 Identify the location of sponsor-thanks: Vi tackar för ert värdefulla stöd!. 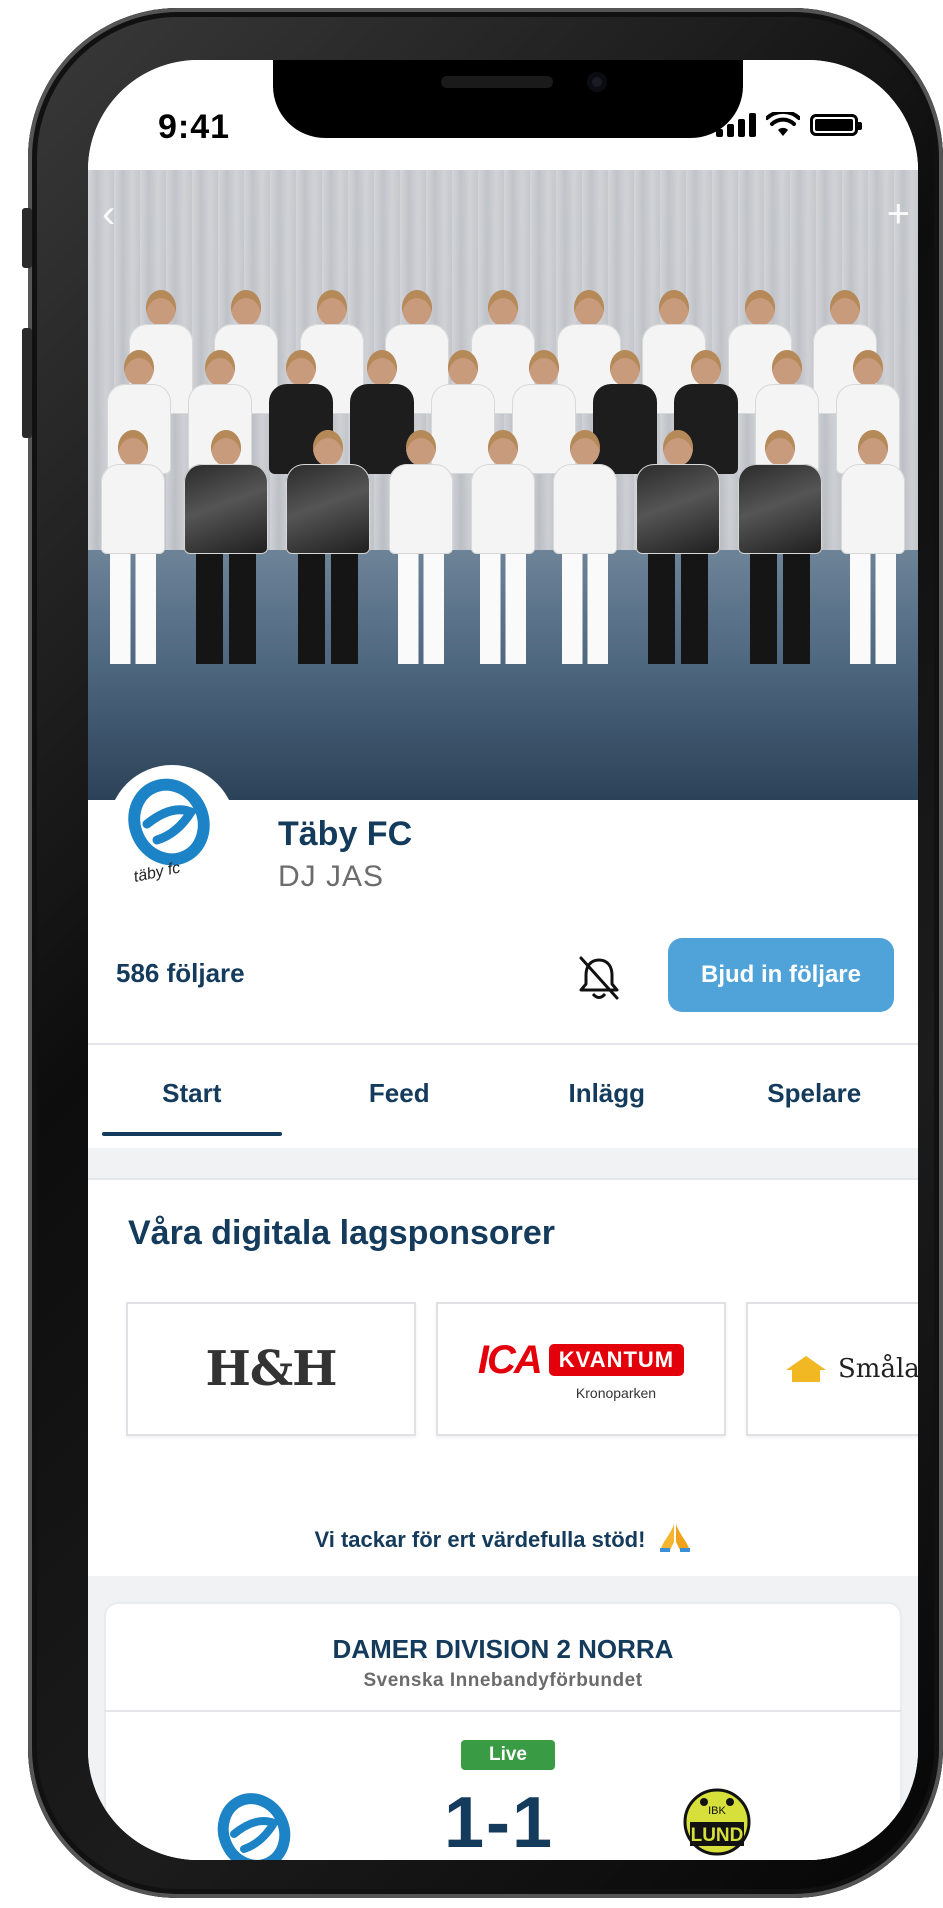
(503, 1537).